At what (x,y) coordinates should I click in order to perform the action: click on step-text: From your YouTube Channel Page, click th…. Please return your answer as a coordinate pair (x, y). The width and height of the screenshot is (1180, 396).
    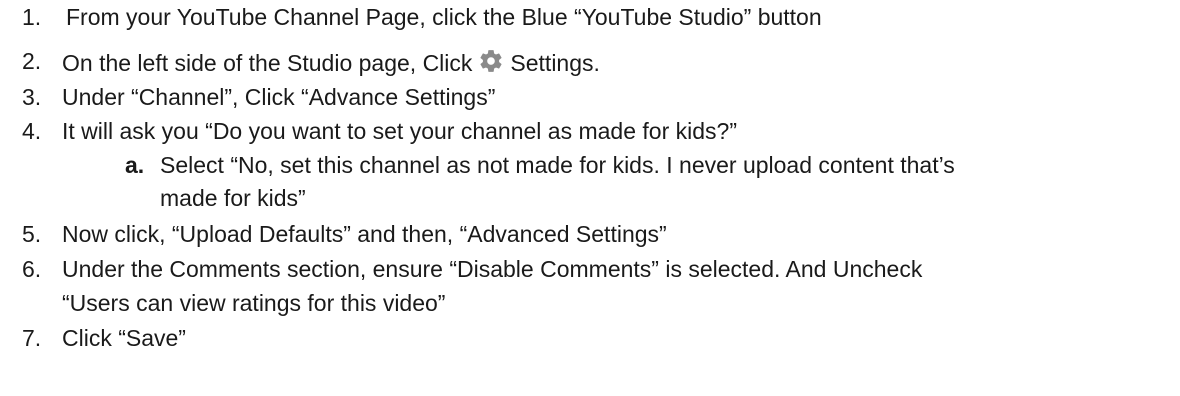
    Looking at the image, I should click on (444, 17).